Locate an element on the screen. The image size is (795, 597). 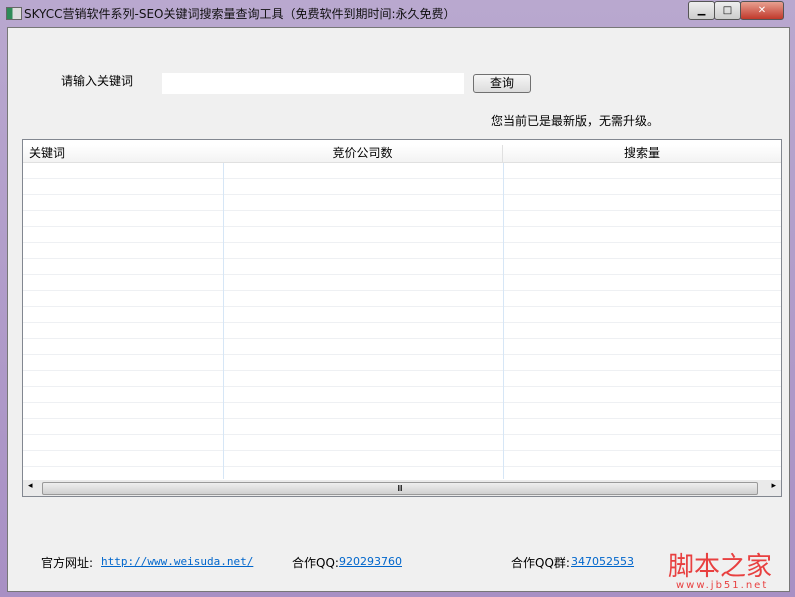
column-header-search-volume: 搜索量 is located at coordinates (642, 154).